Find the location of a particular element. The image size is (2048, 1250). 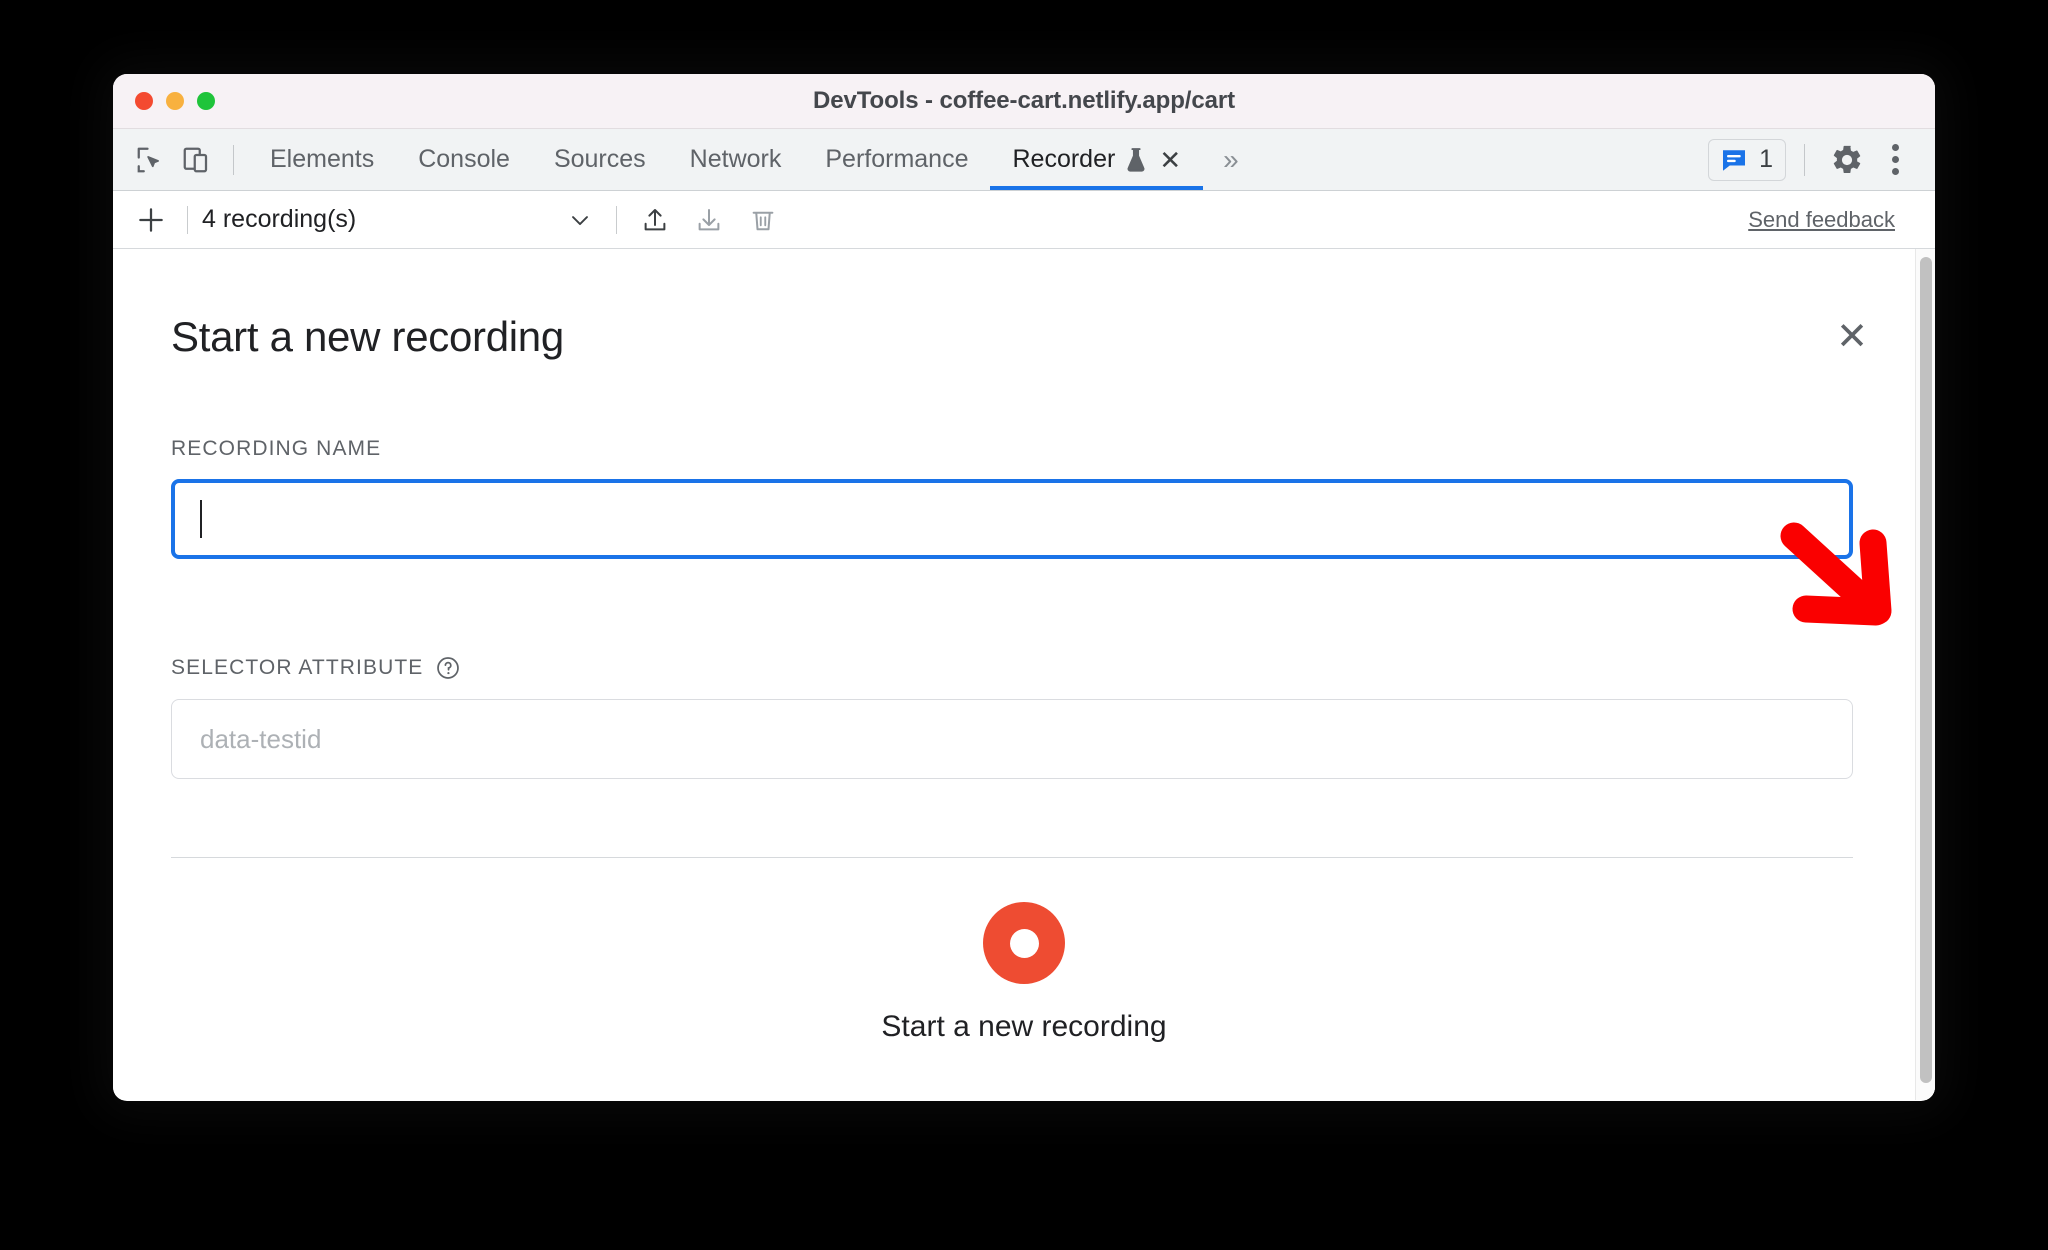

tab-network: Network is located at coordinates (736, 159).